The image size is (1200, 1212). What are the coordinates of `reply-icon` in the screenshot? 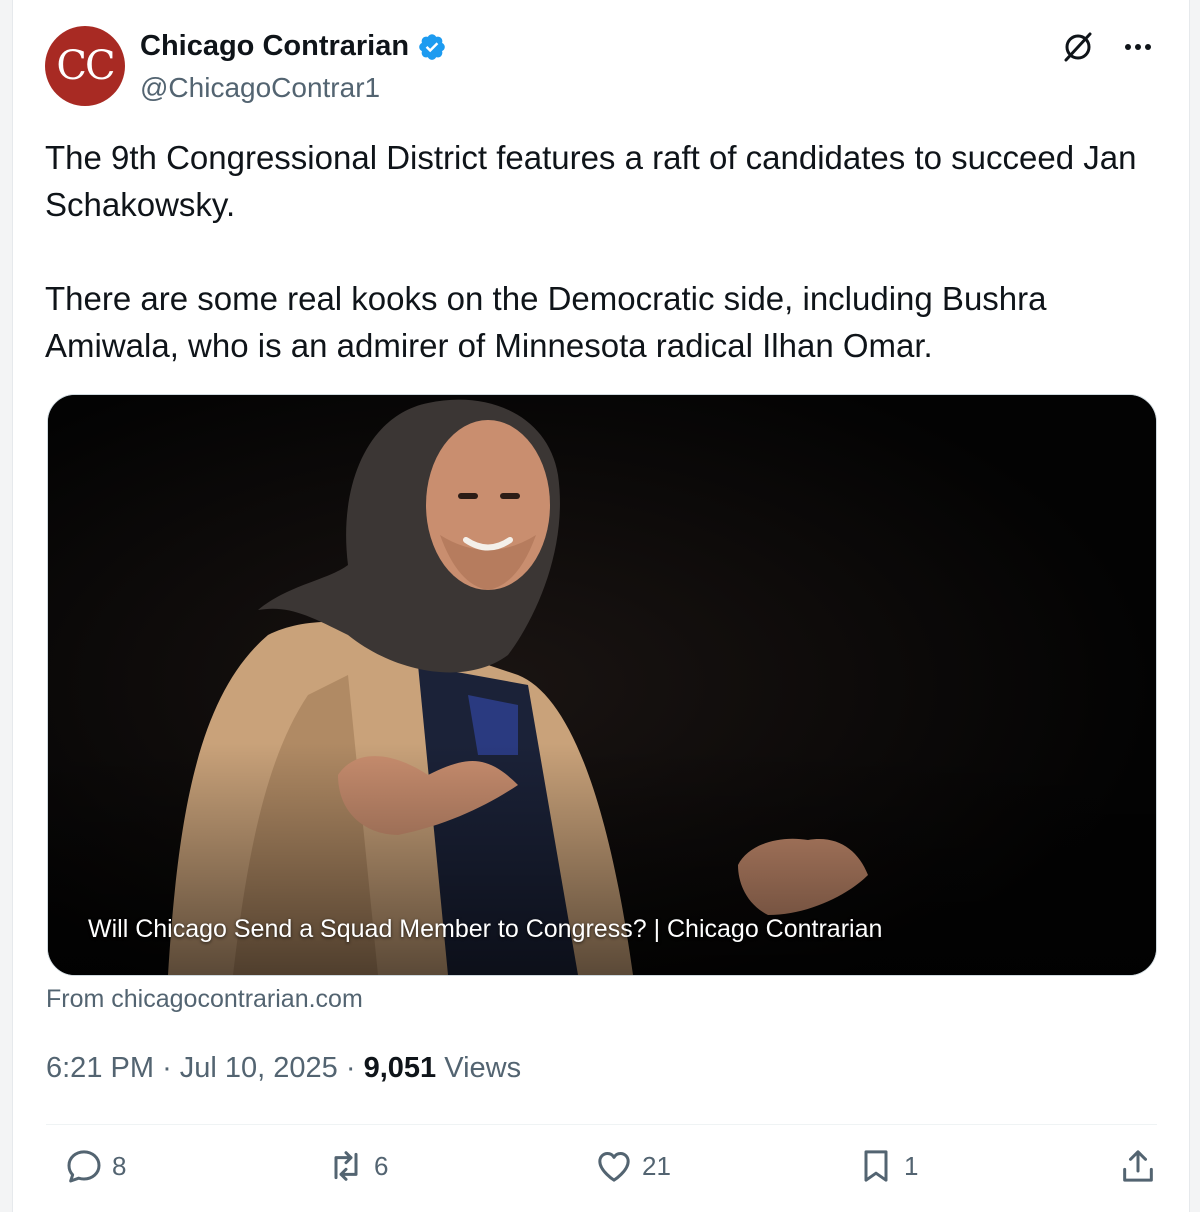 It's located at (84, 1166).